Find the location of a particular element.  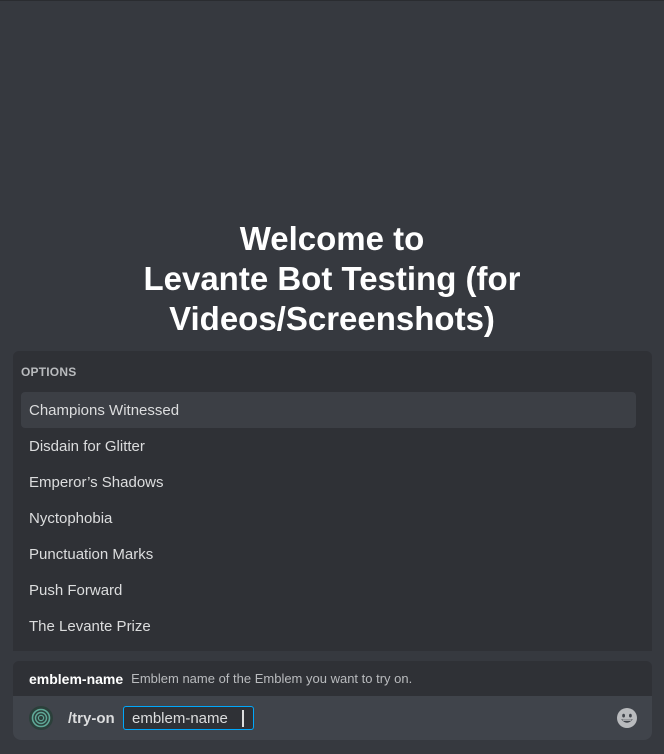

option-item: Punctuation Marks is located at coordinates (328, 554).